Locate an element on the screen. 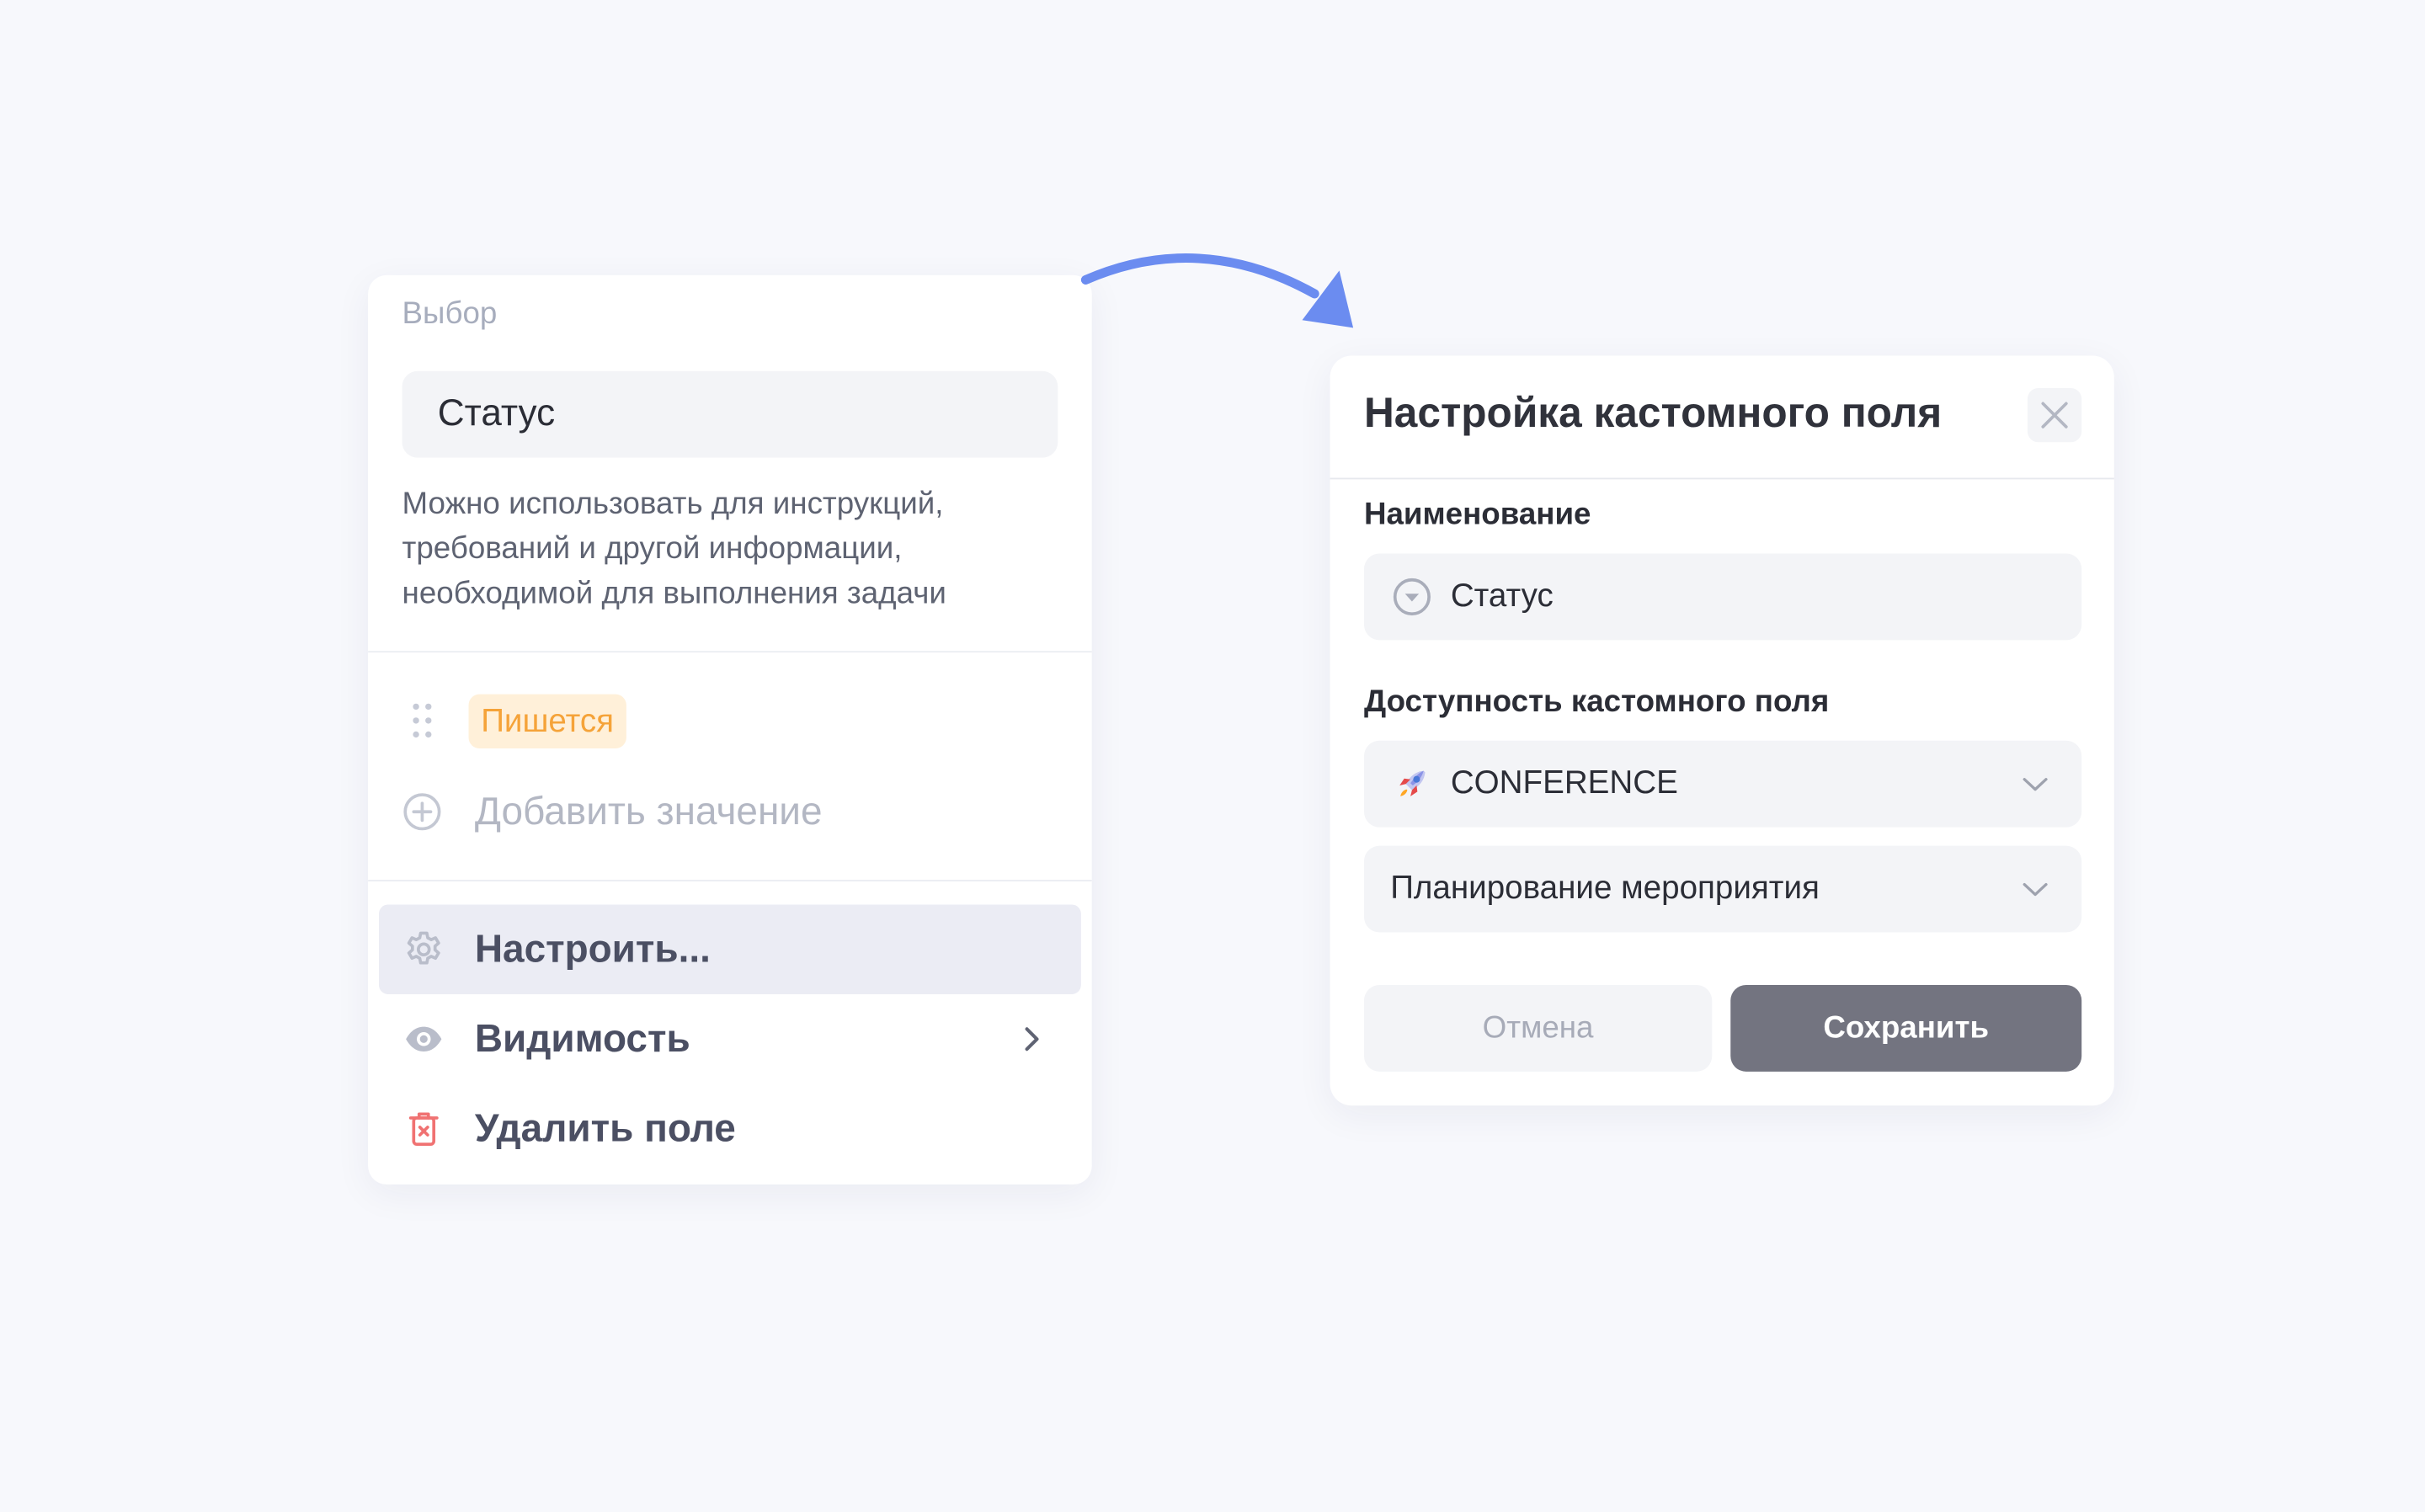 The height and width of the screenshot is (1512, 2425). drag-handle-icon is located at coordinates (422, 722).